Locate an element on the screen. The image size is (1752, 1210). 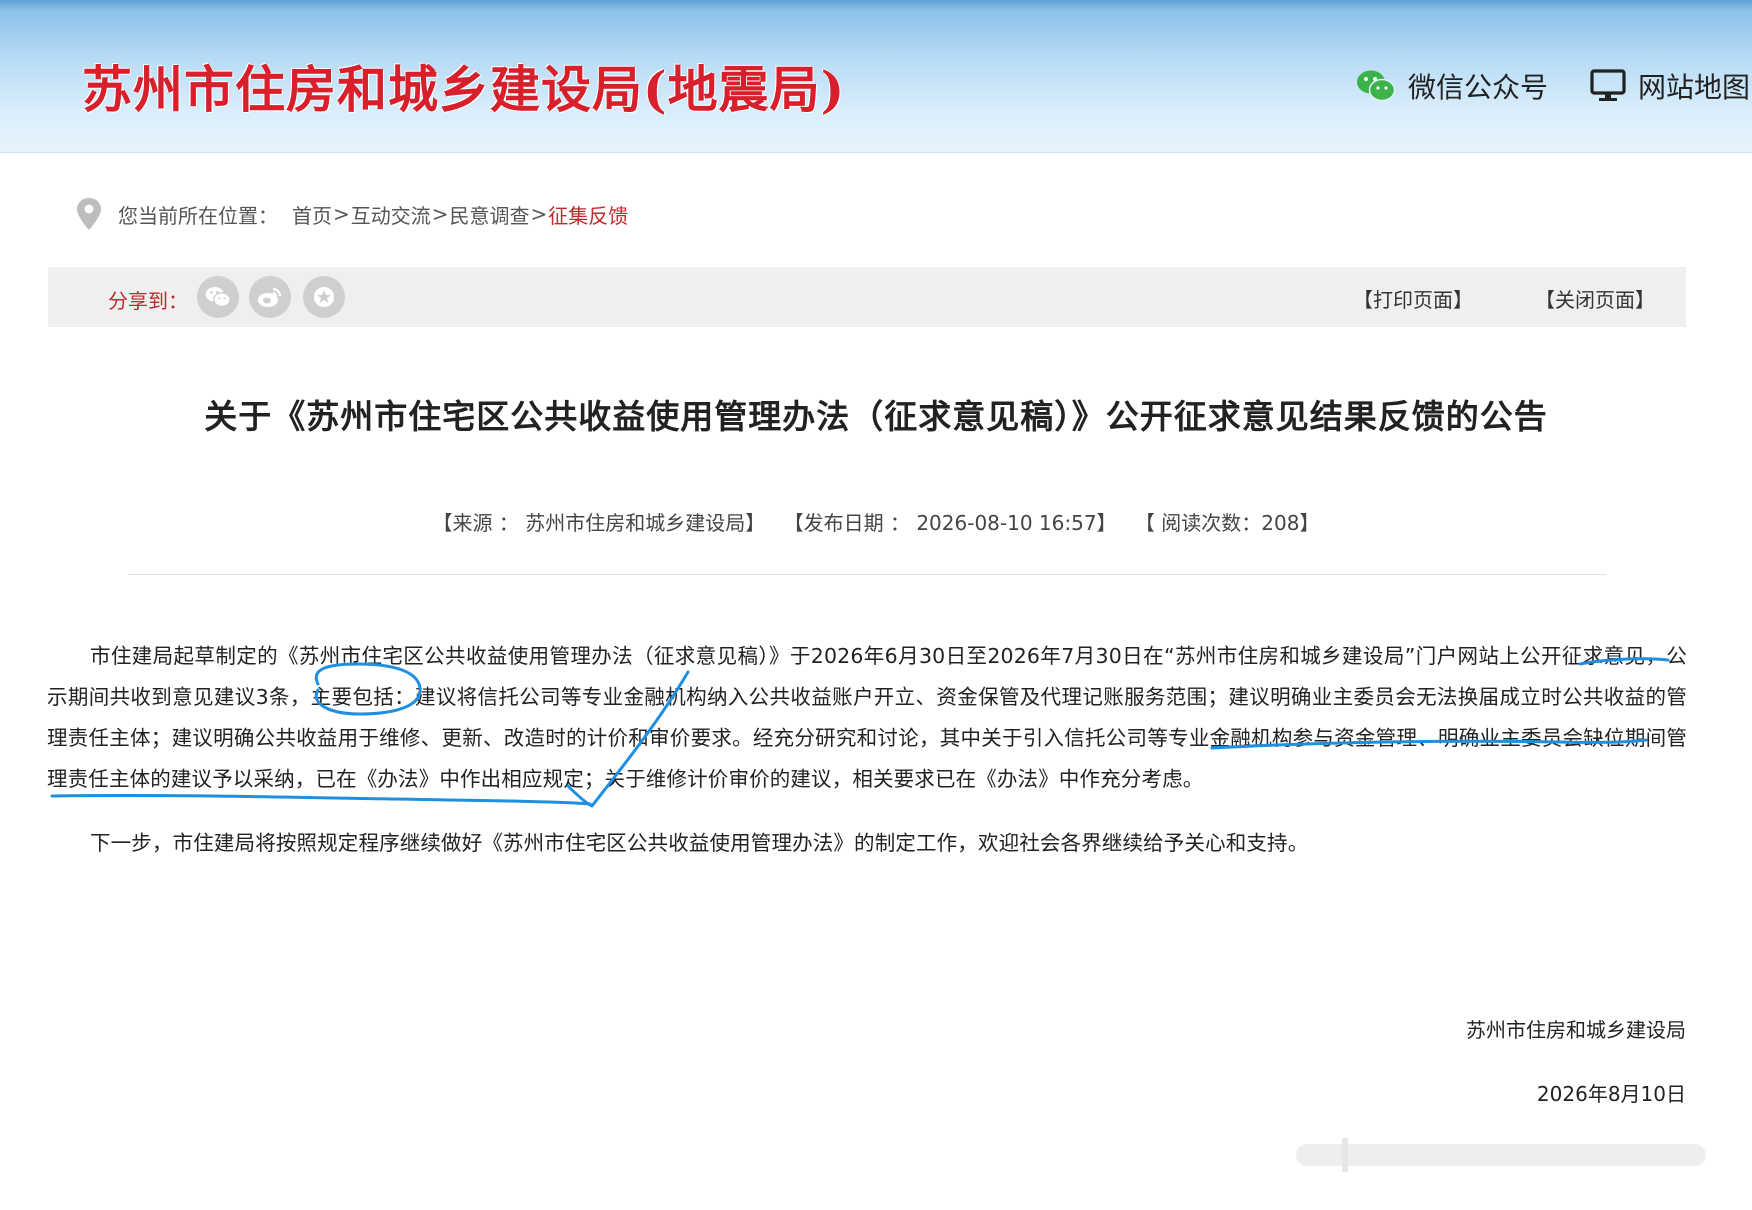
divider is located at coordinates (867, 574).